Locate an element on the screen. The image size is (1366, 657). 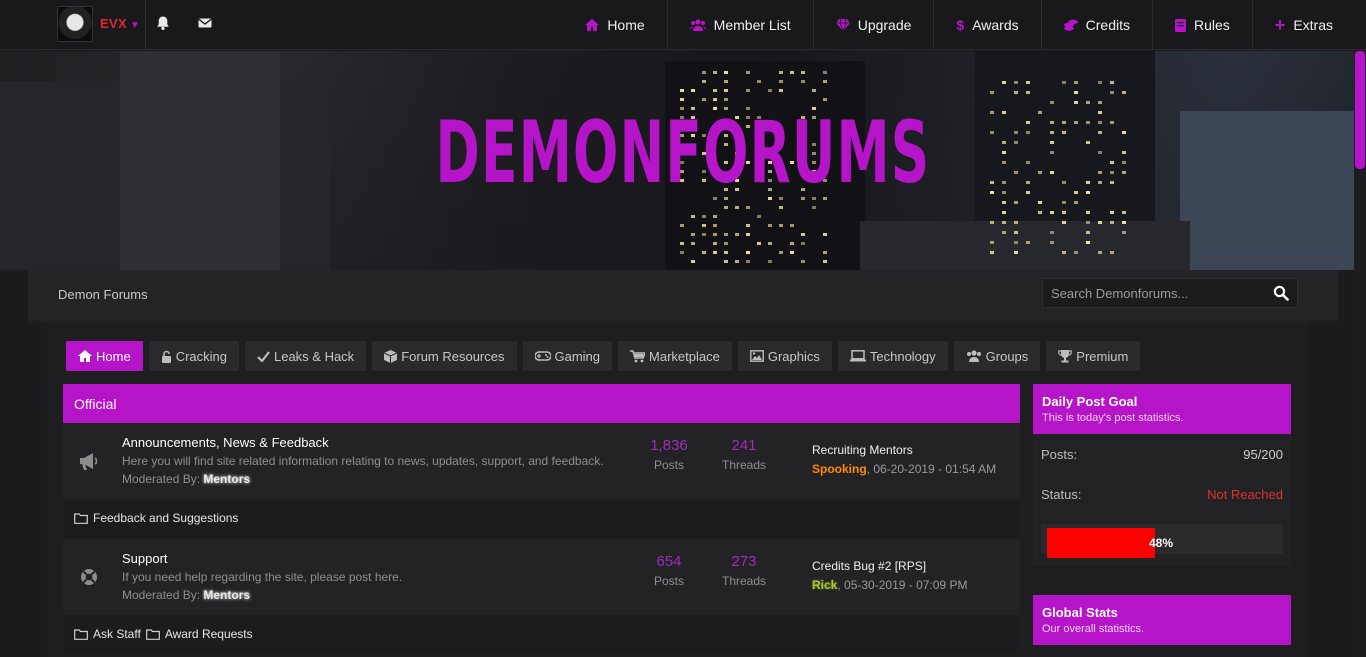
divider is located at coordinates (145, 25).